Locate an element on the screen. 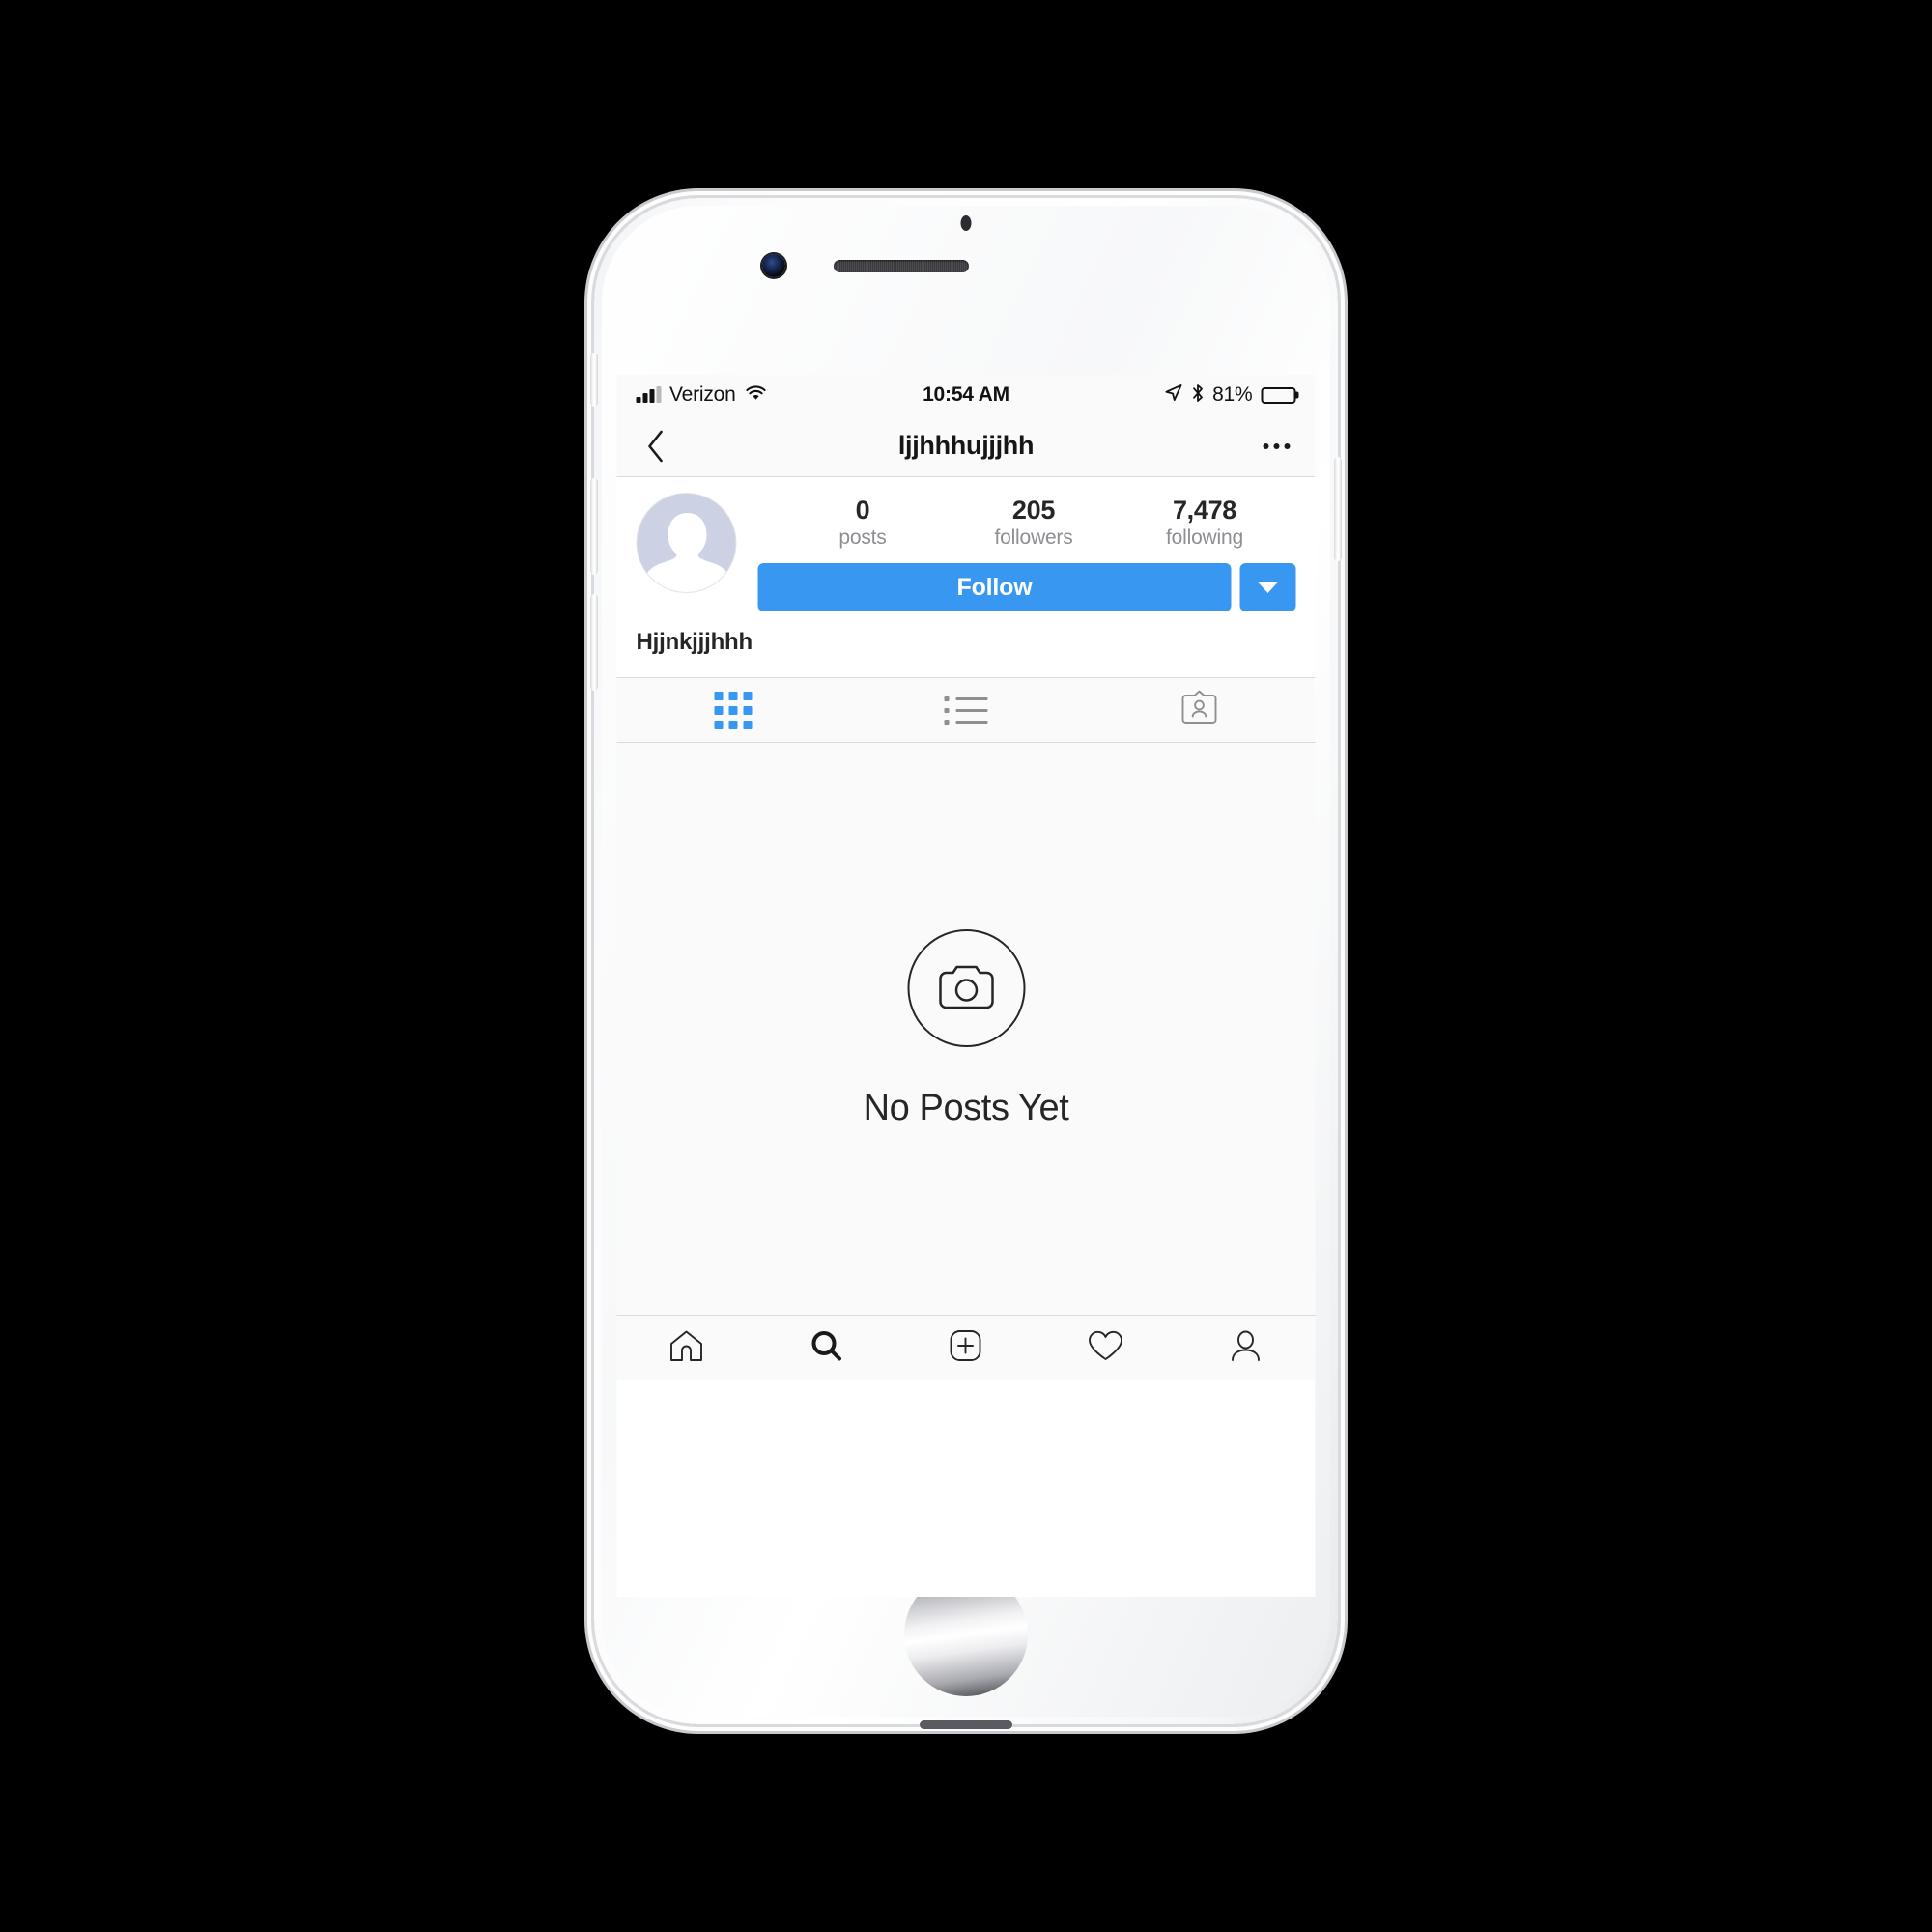 This screenshot has width=1932, height=1932. stat-followers-label: followers is located at coordinates (1033, 538).